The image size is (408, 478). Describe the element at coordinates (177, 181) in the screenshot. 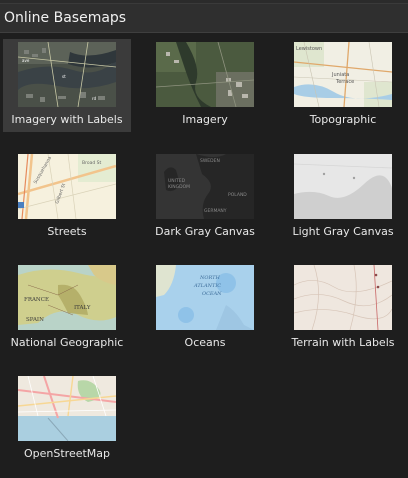

I see `svg-text: UNITED` at that location.